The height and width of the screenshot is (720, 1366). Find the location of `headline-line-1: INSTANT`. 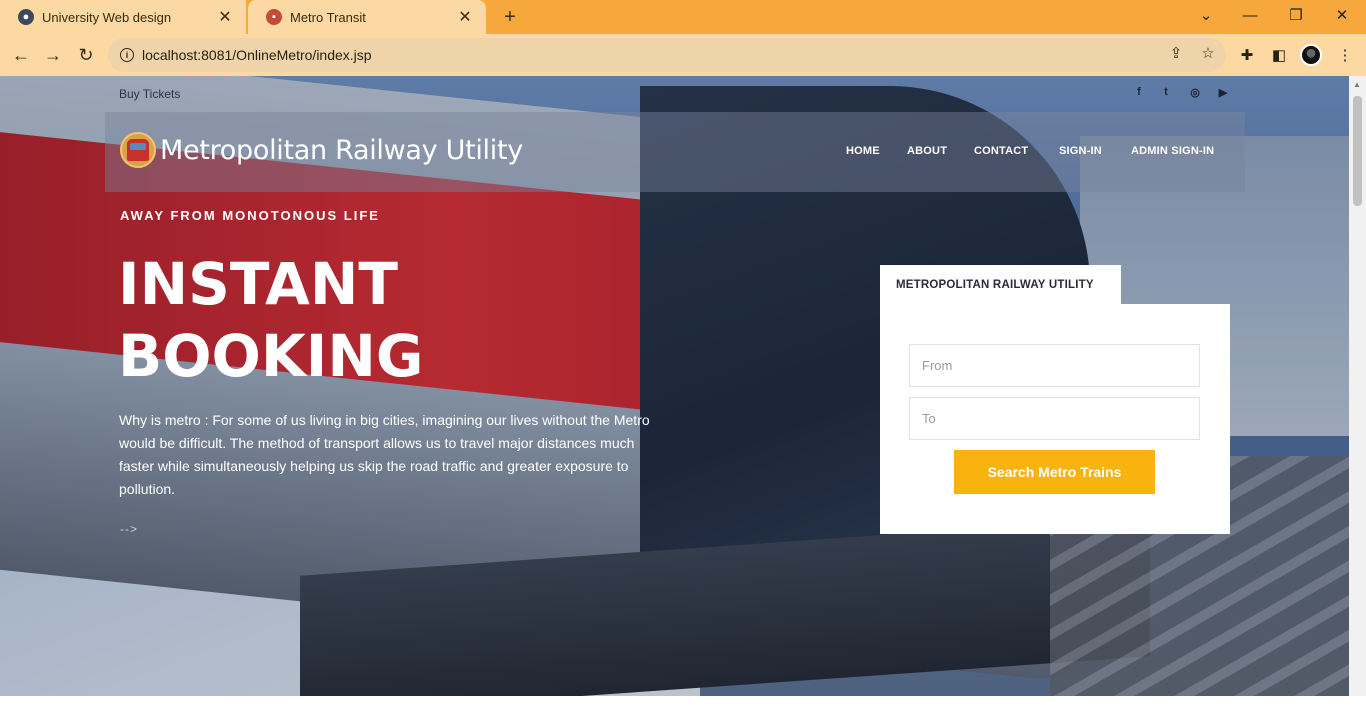

headline-line-1: INSTANT is located at coordinates (258, 284).